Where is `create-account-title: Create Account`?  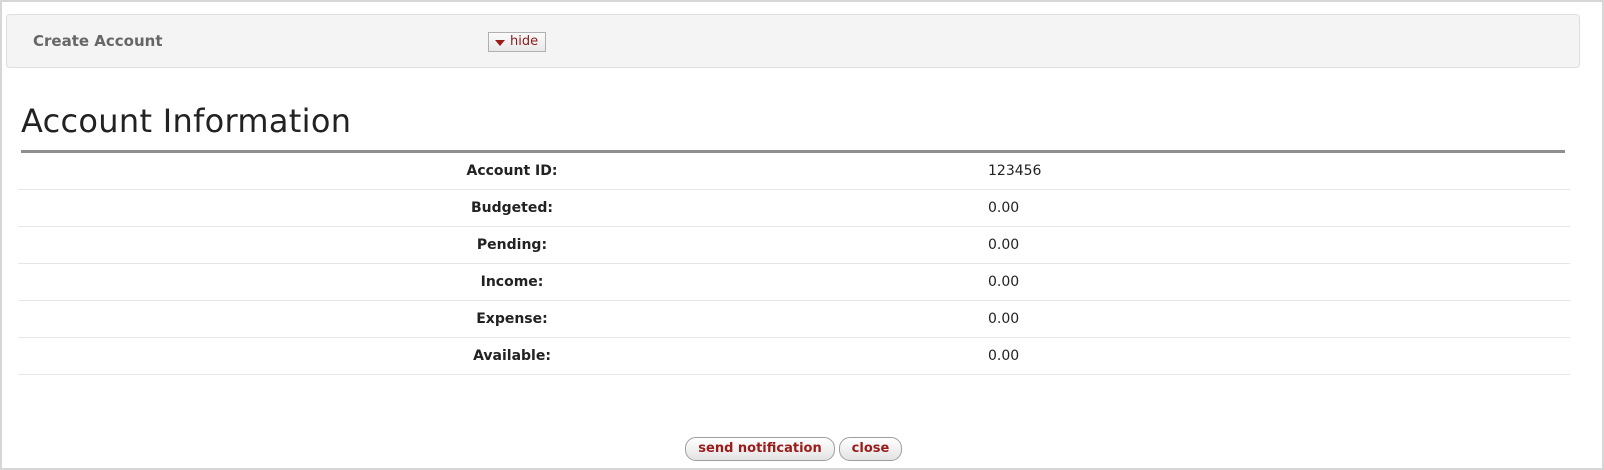 create-account-title: Create Account is located at coordinates (98, 41).